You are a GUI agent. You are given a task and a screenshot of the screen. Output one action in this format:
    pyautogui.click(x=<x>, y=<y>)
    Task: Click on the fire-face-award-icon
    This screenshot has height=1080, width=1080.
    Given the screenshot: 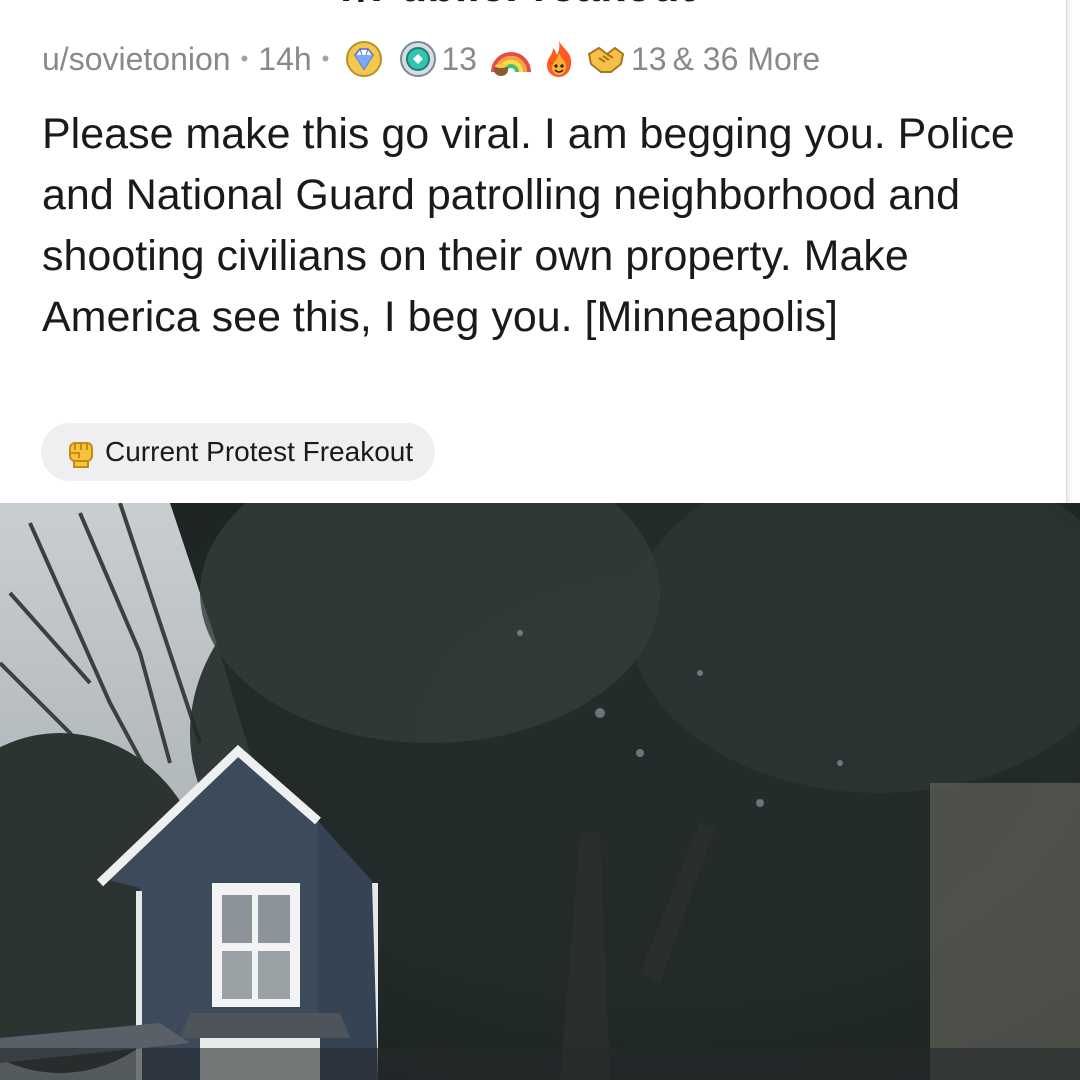 What is the action you would take?
    pyautogui.click(x=559, y=59)
    